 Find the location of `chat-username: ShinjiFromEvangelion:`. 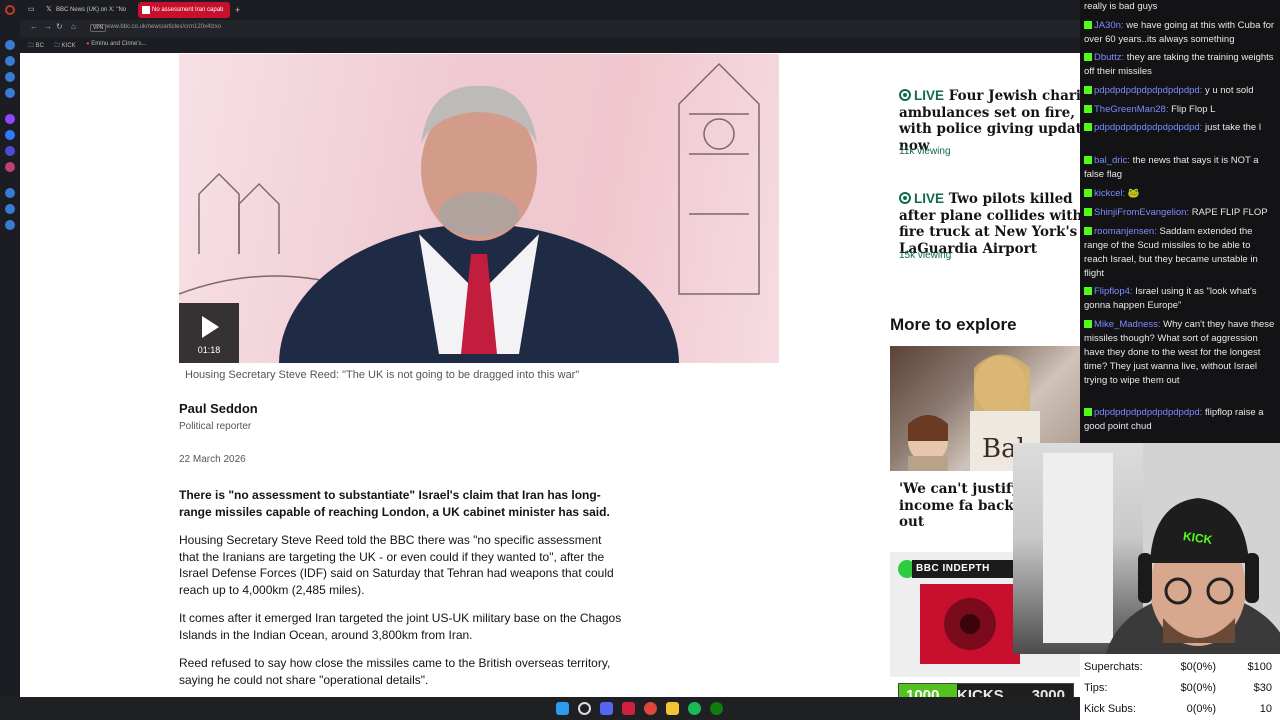

chat-username: ShinjiFromEvangelion: is located at coordinates (1141, 212).